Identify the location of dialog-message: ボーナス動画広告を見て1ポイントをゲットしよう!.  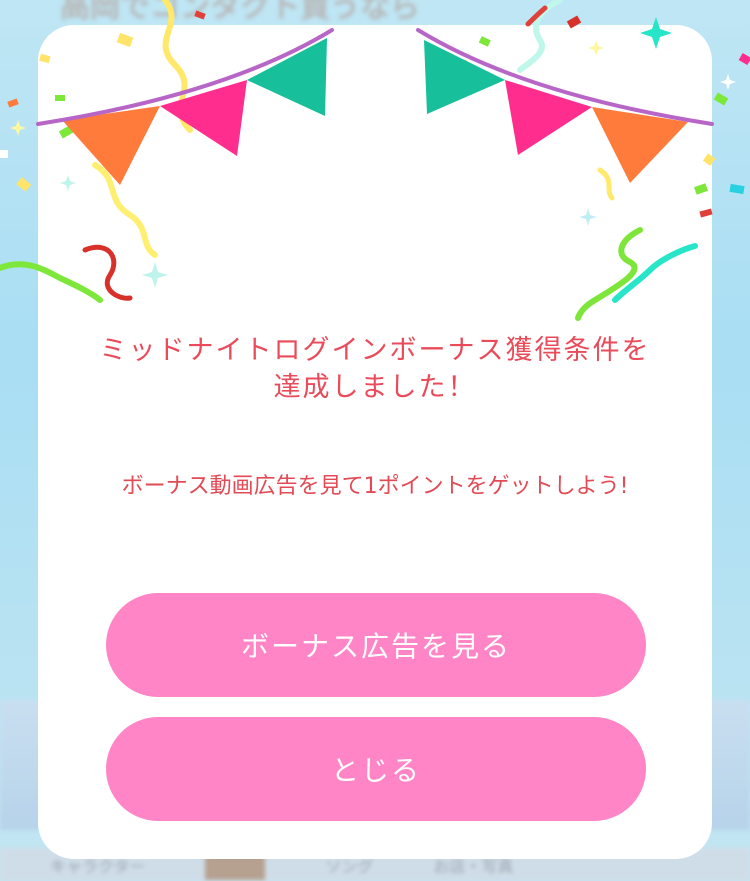
(375, 486).